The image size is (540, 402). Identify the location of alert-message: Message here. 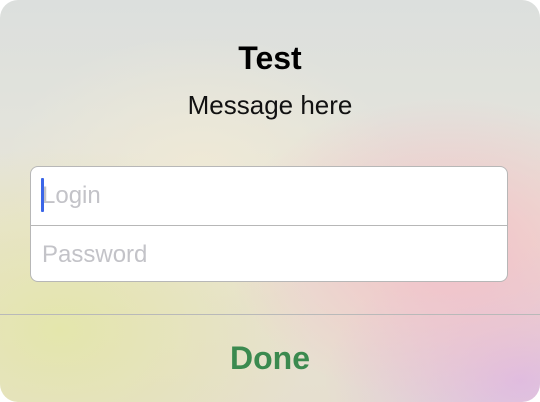
(270, 105).